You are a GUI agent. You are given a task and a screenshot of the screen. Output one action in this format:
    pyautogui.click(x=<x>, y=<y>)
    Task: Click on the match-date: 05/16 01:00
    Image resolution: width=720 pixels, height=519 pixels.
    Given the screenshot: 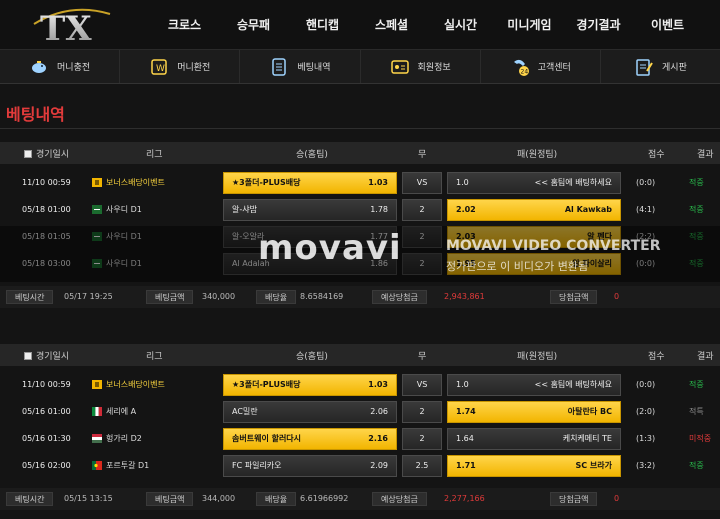 What is the action you would take?
    pyautogui.click(x=46, y=411)
    